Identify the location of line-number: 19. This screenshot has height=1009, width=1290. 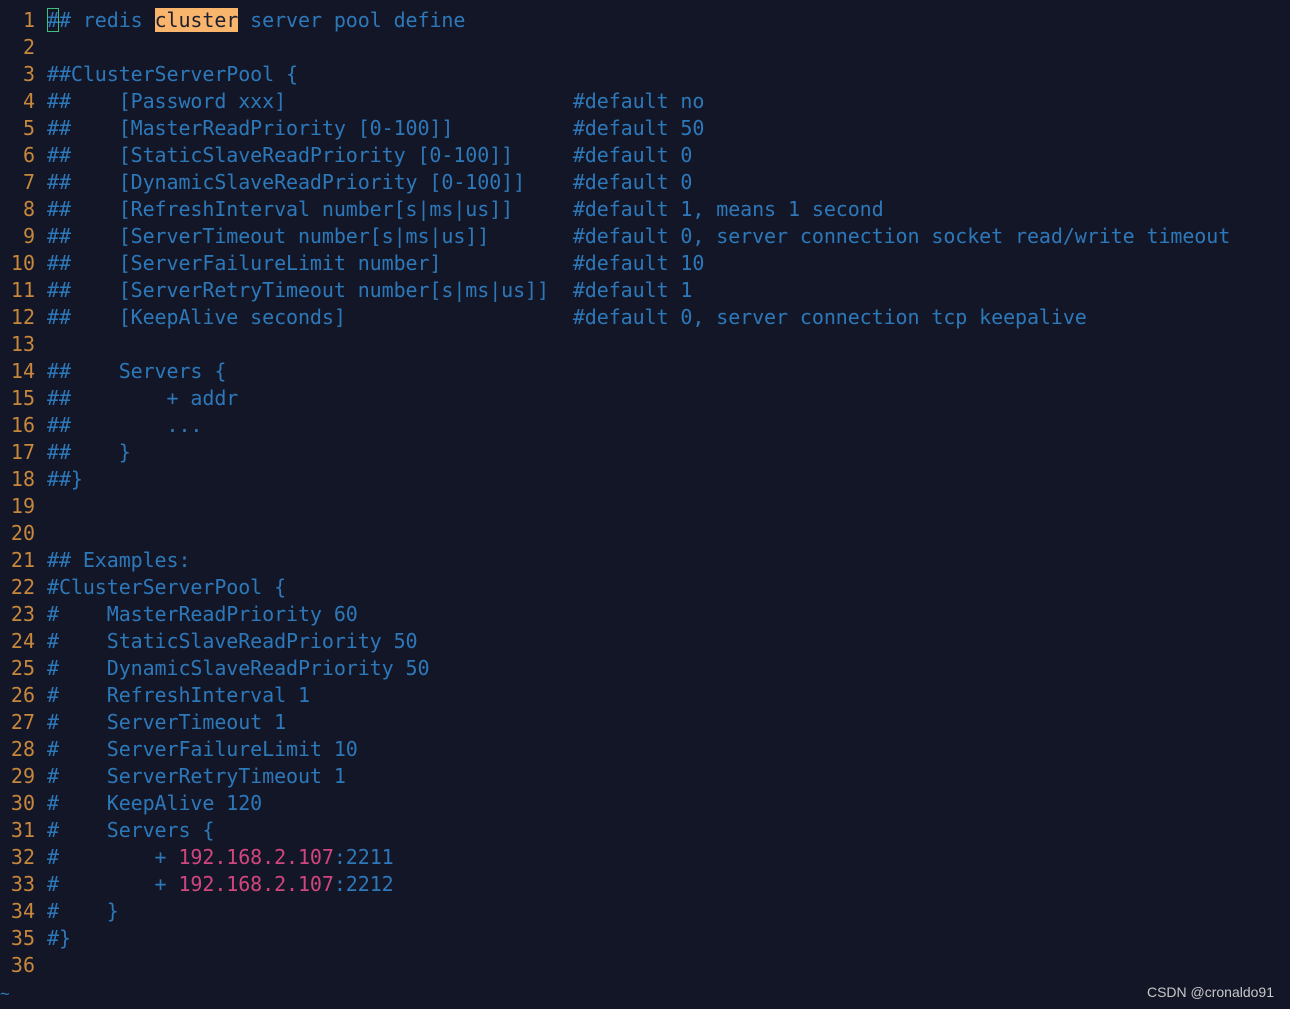
(22, 506).